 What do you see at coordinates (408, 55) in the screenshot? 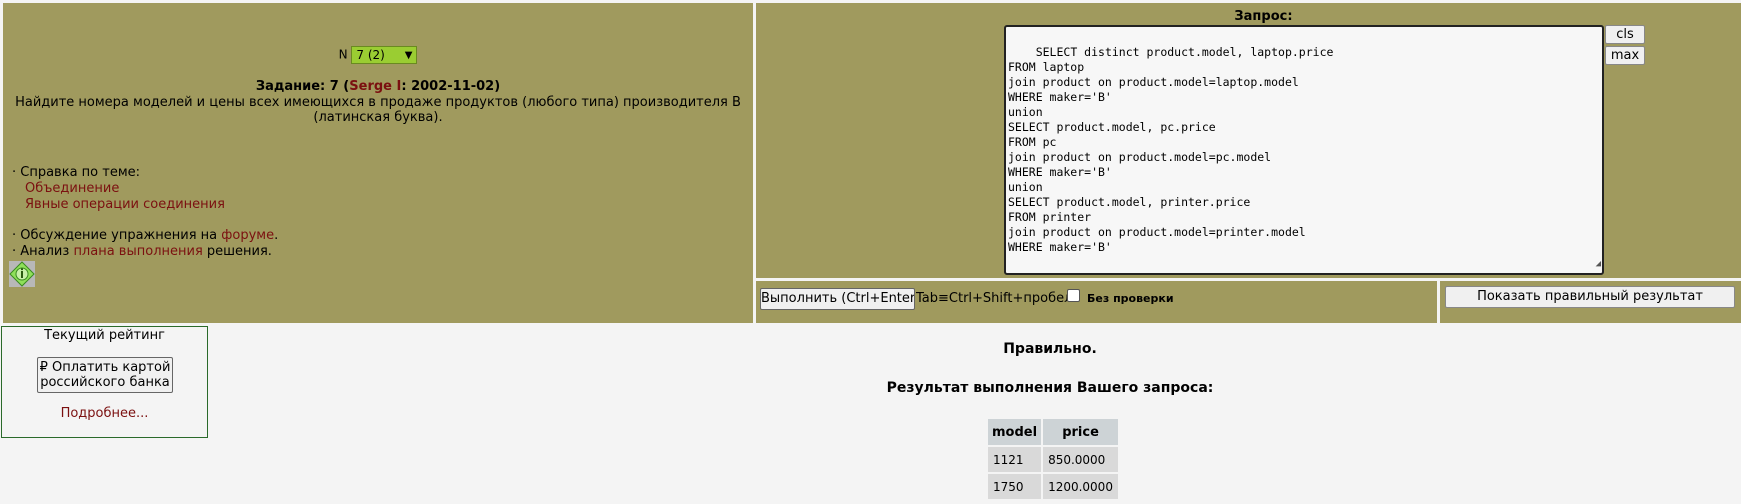
I see `chevron-down-icon: ▼` at bounding box center [408, 55].